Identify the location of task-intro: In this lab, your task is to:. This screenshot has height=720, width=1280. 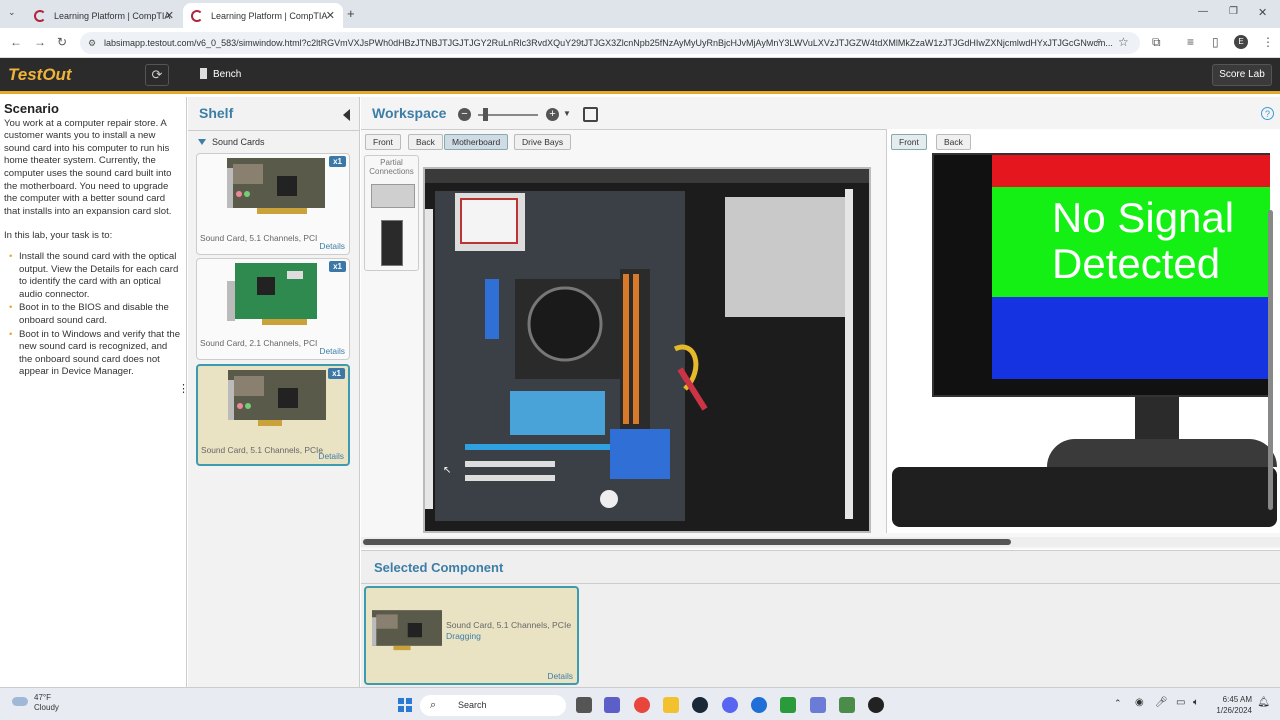
(58, 236).